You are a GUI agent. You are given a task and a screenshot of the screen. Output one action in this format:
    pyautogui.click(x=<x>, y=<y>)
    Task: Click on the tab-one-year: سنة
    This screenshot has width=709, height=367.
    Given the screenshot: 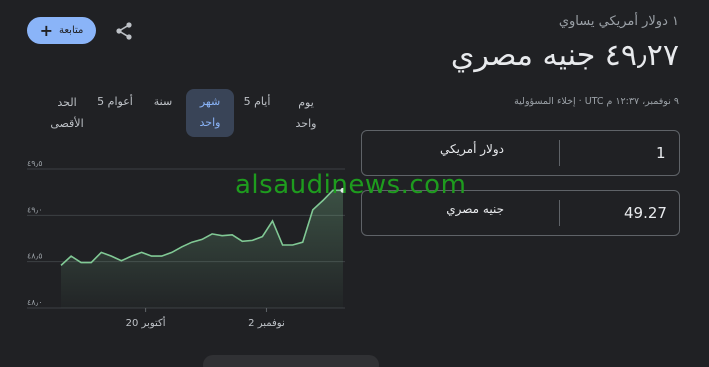 What is the action you would take?
    pyautogui.click(x=163, y=102)
    